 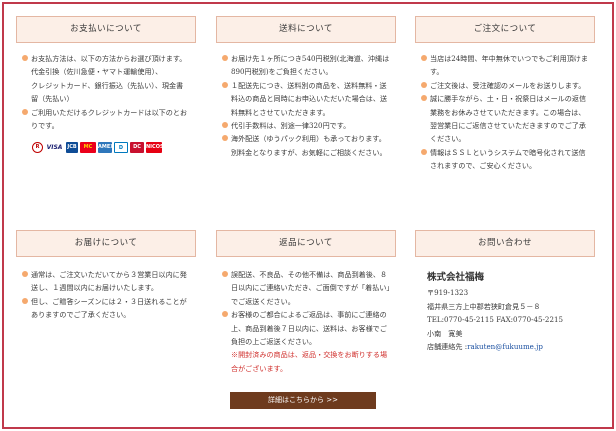 I want to click on payment-title: お支払いについて, so click(x=106, y=29).